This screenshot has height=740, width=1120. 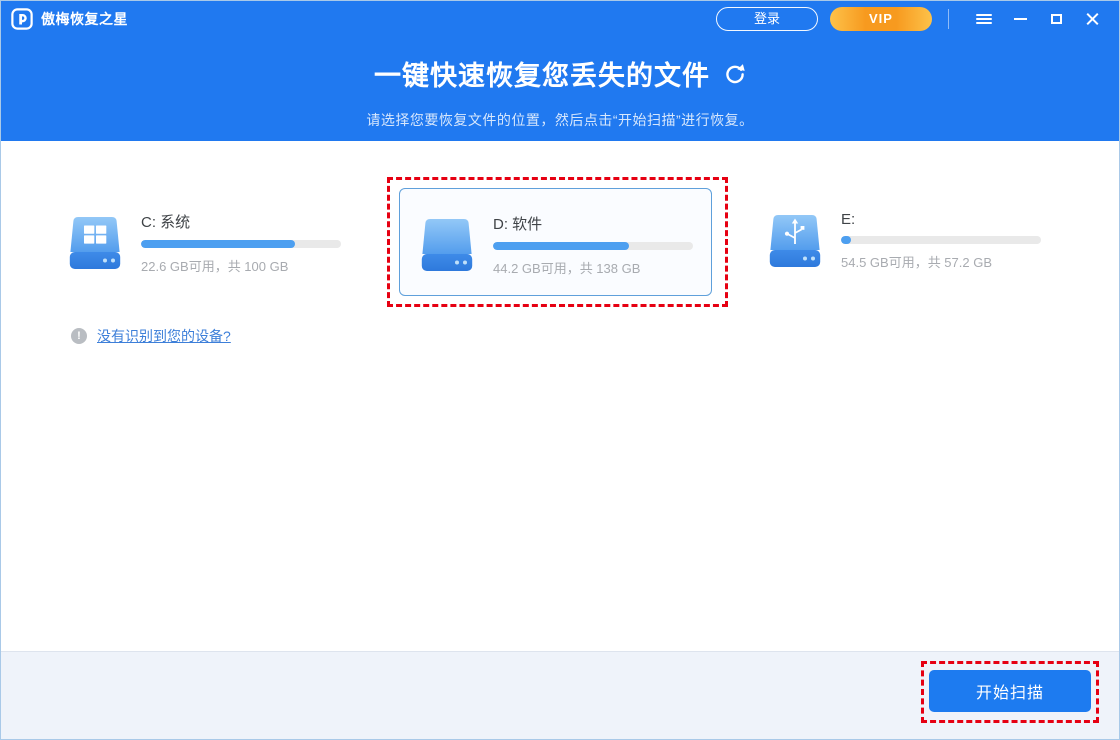 What do you see at coordinates (767, 19) in the screenshot?
I see `login-button: 登录` at bounding box center [767, 19].